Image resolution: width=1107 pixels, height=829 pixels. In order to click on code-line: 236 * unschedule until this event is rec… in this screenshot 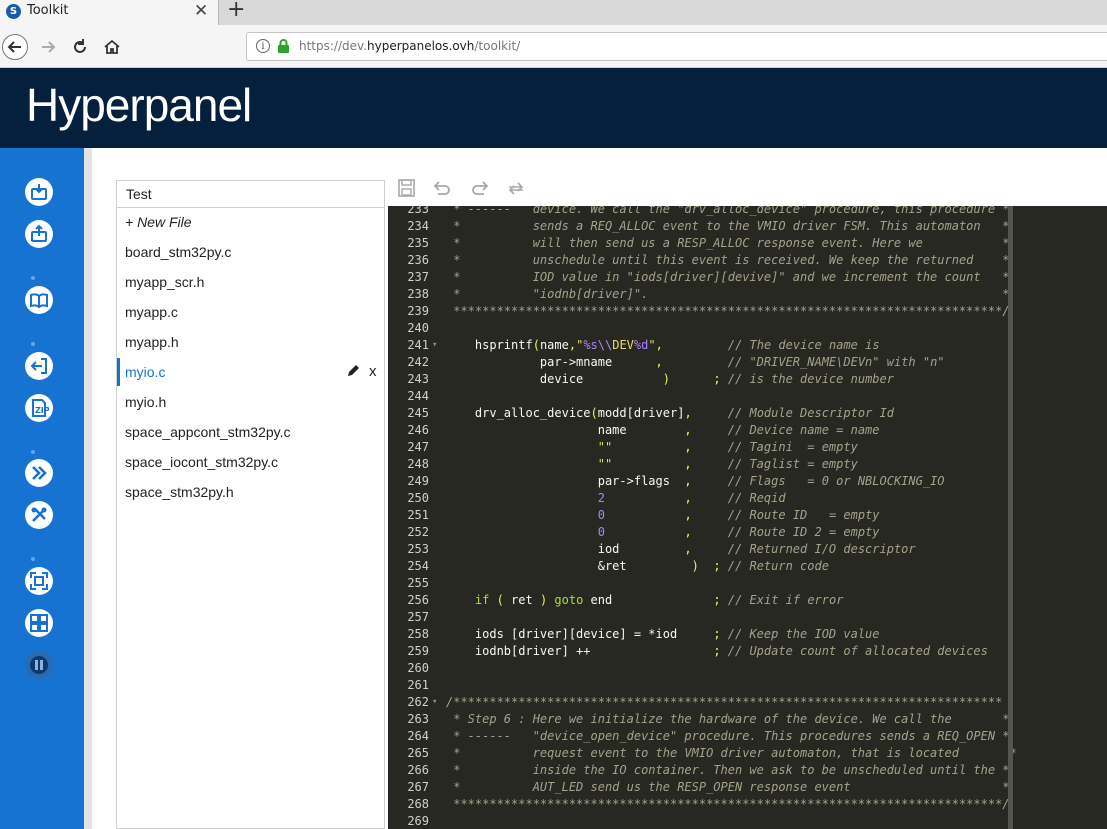, I will do `click(747, 260)`.